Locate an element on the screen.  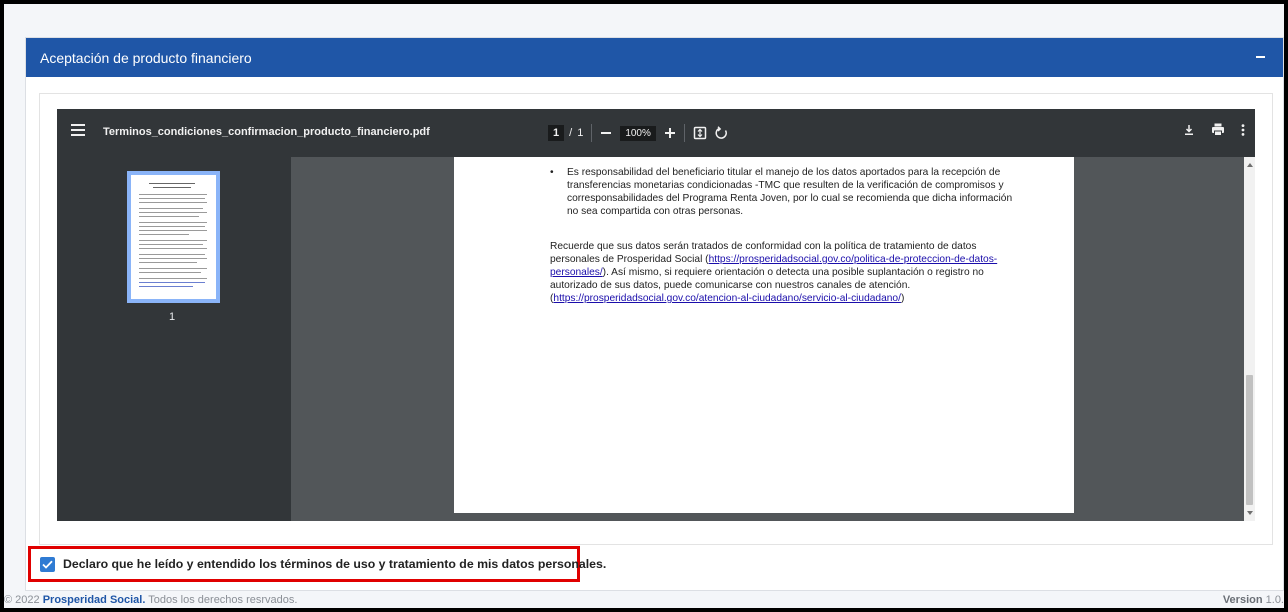
zoom-input: 100% is located at coordinates (638, 133).